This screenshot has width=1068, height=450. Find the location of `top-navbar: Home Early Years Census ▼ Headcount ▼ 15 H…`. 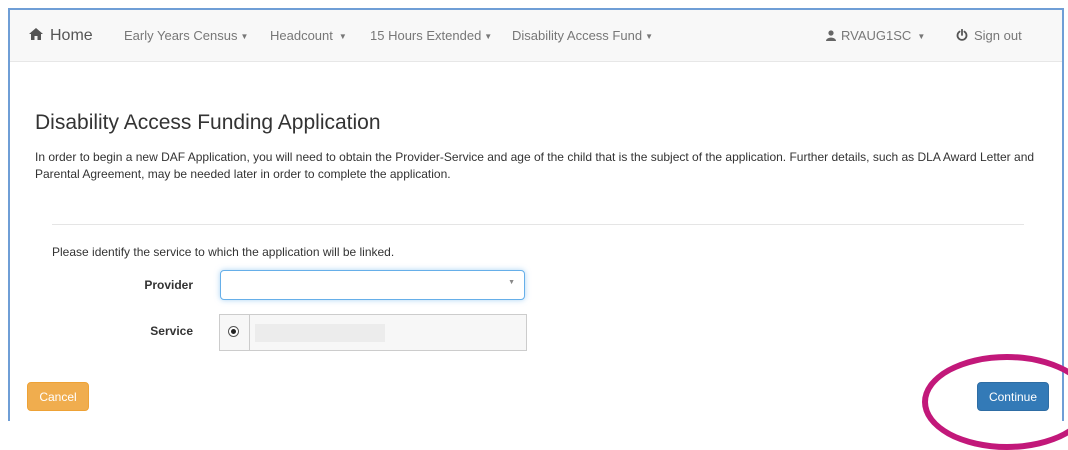

top-navbar: Home Early Years Census ▼ Headcount ▼ 15 H… is located at coordinates (536, 36).